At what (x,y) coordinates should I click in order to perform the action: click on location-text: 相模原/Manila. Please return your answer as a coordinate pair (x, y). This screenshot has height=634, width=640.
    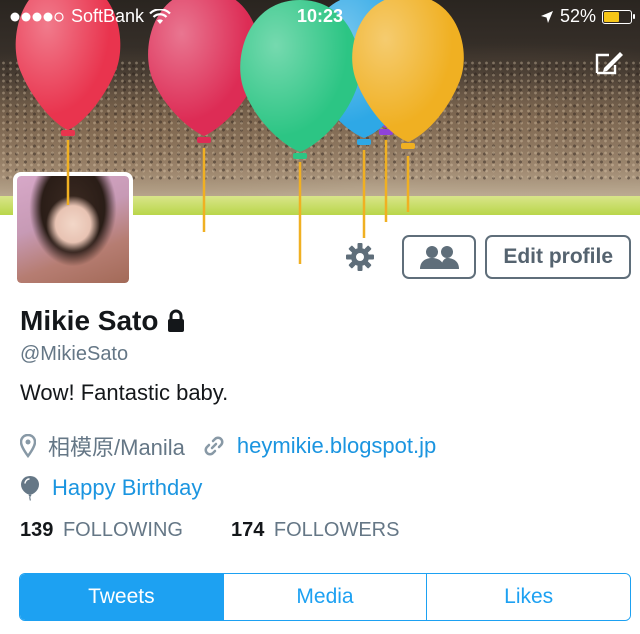
    Looking at the image, I should click on (116, 447).